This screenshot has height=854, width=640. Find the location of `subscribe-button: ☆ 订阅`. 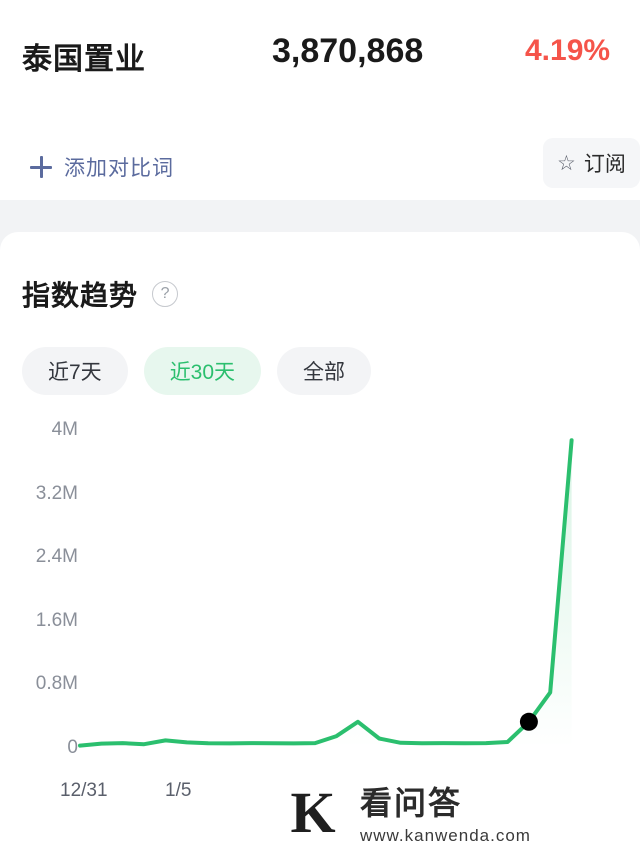

subscribe-button: ☆ 订阅 is located at coordinates (591, 163).